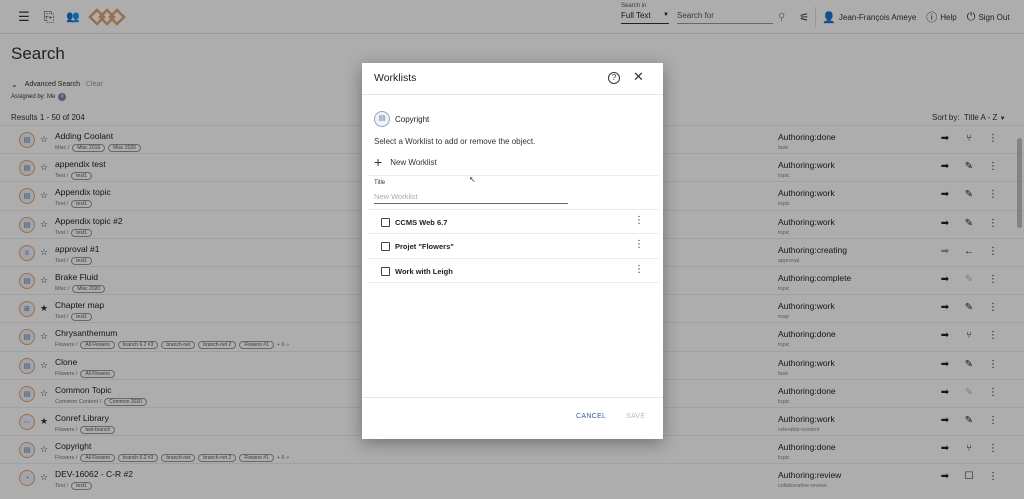  I want to click on object-name: Copyright, so click(412, 119).